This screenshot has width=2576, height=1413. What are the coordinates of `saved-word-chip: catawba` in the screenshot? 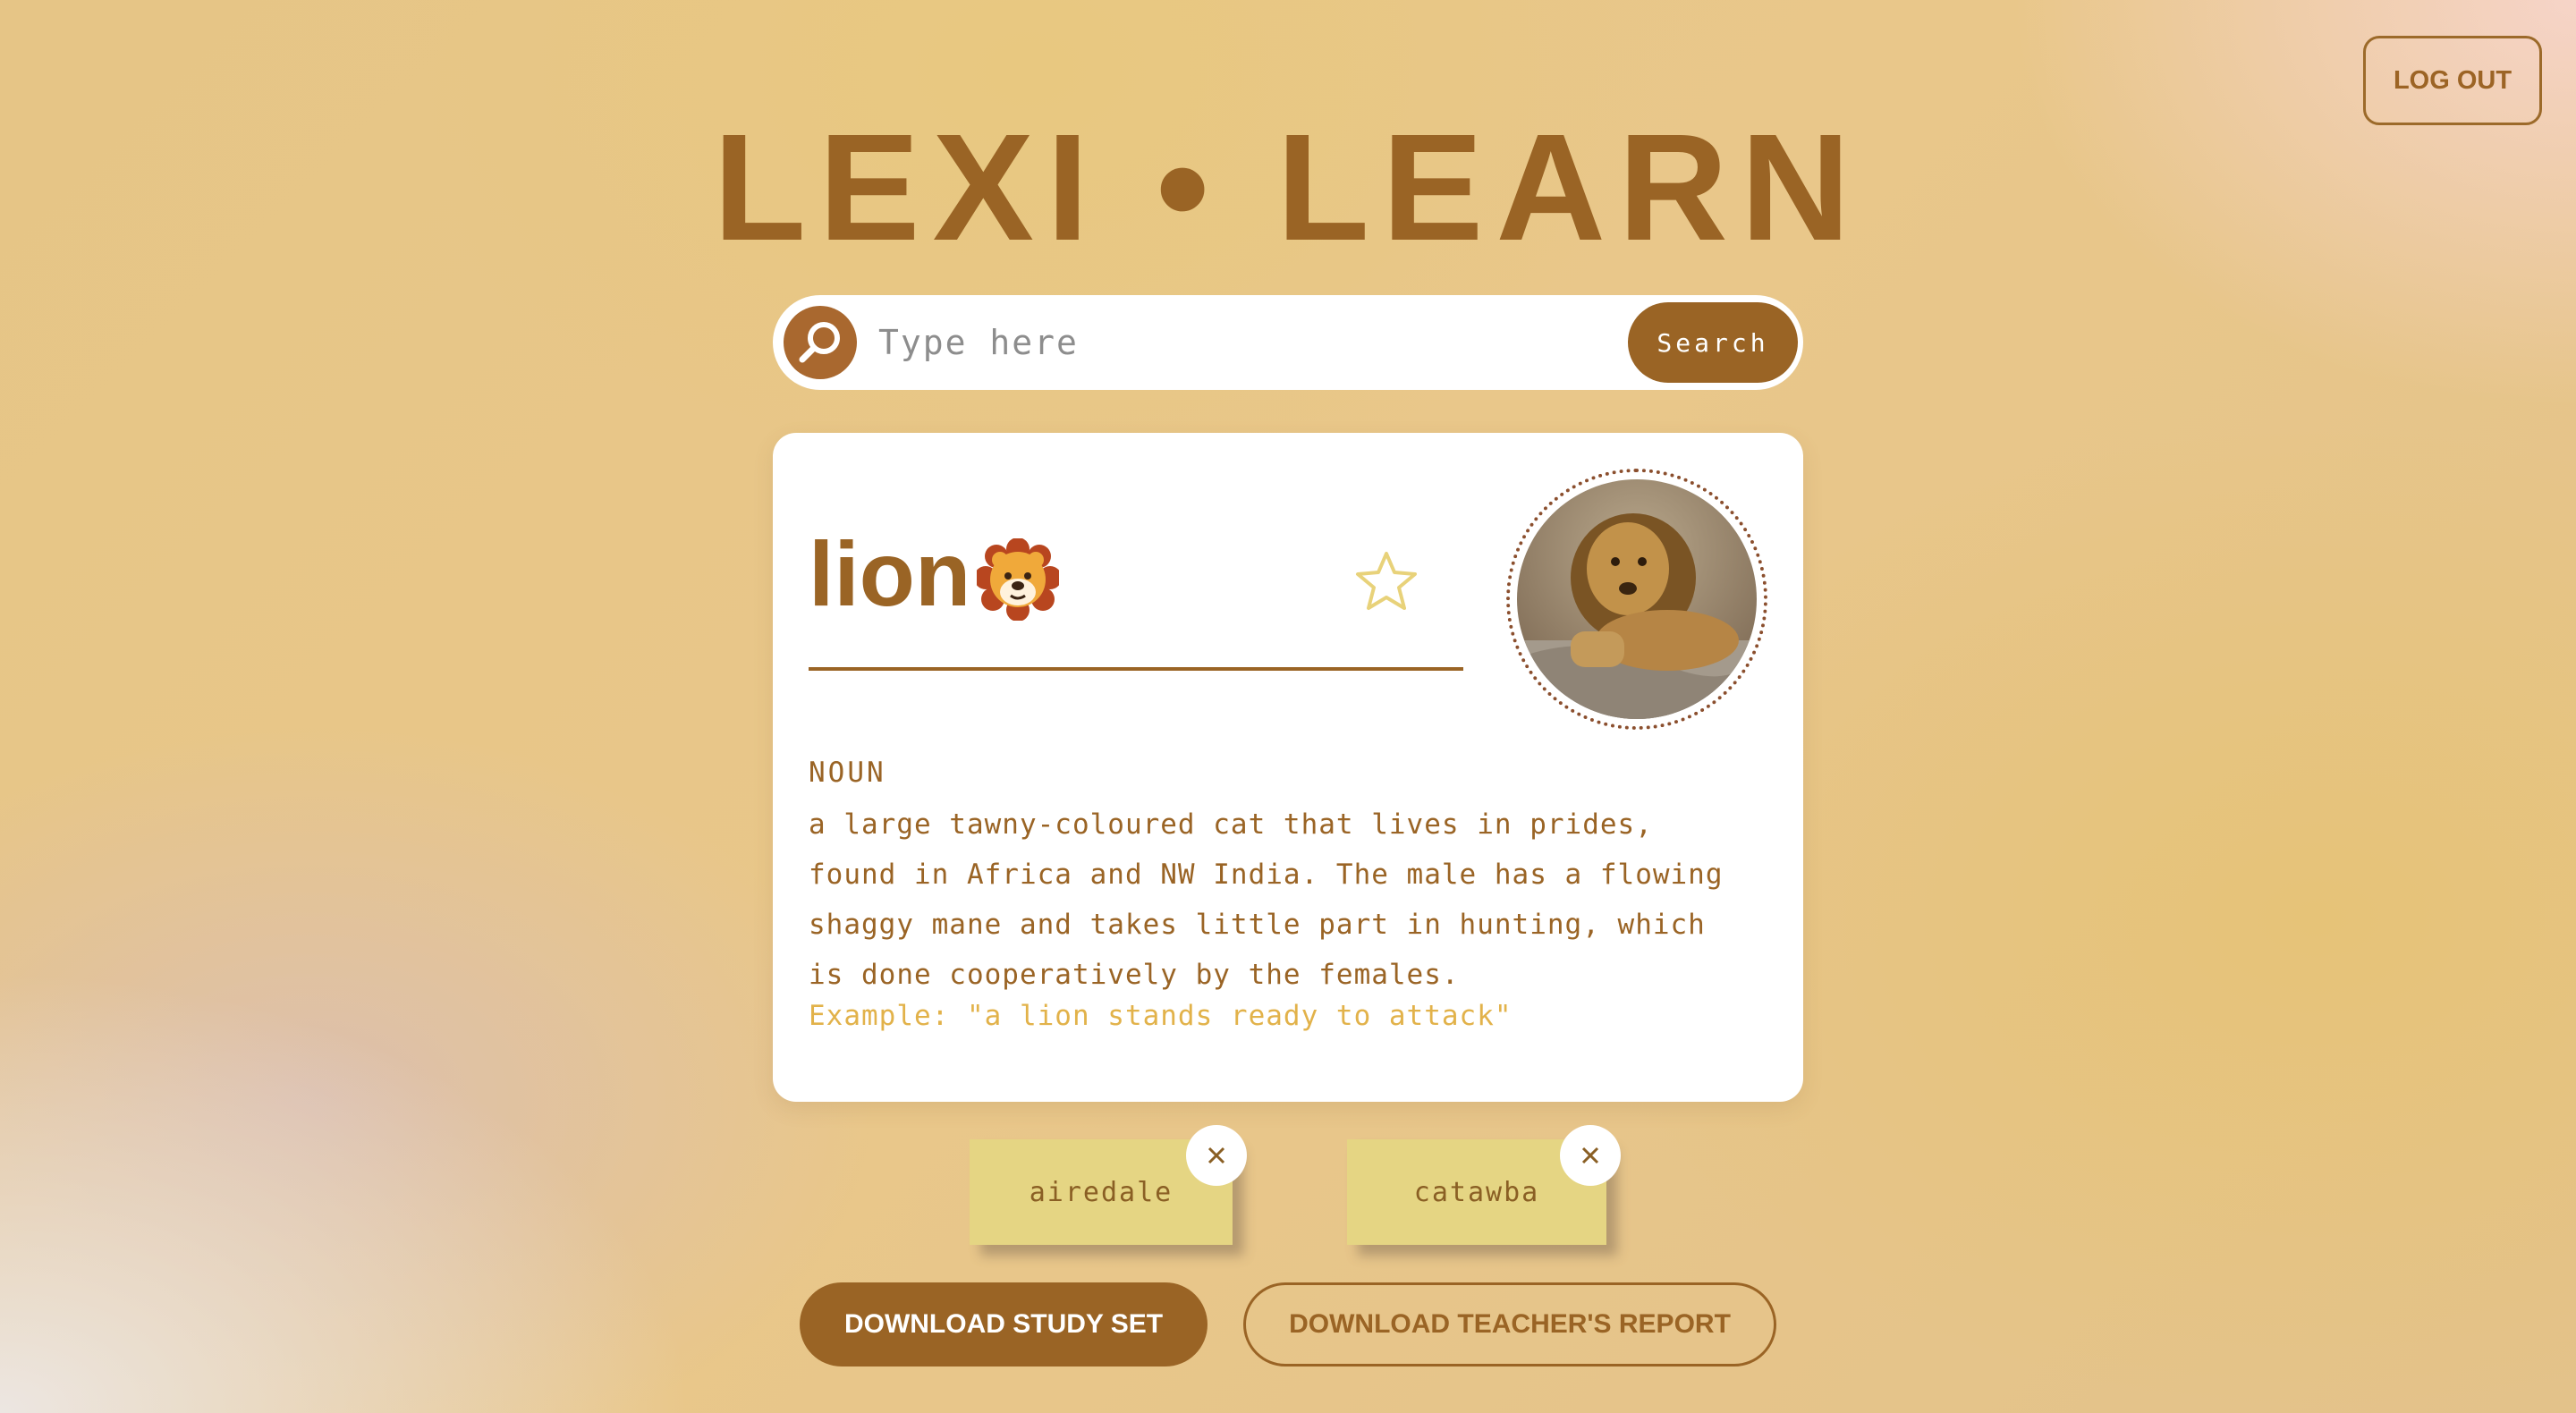 It's located at (1484, 1185).